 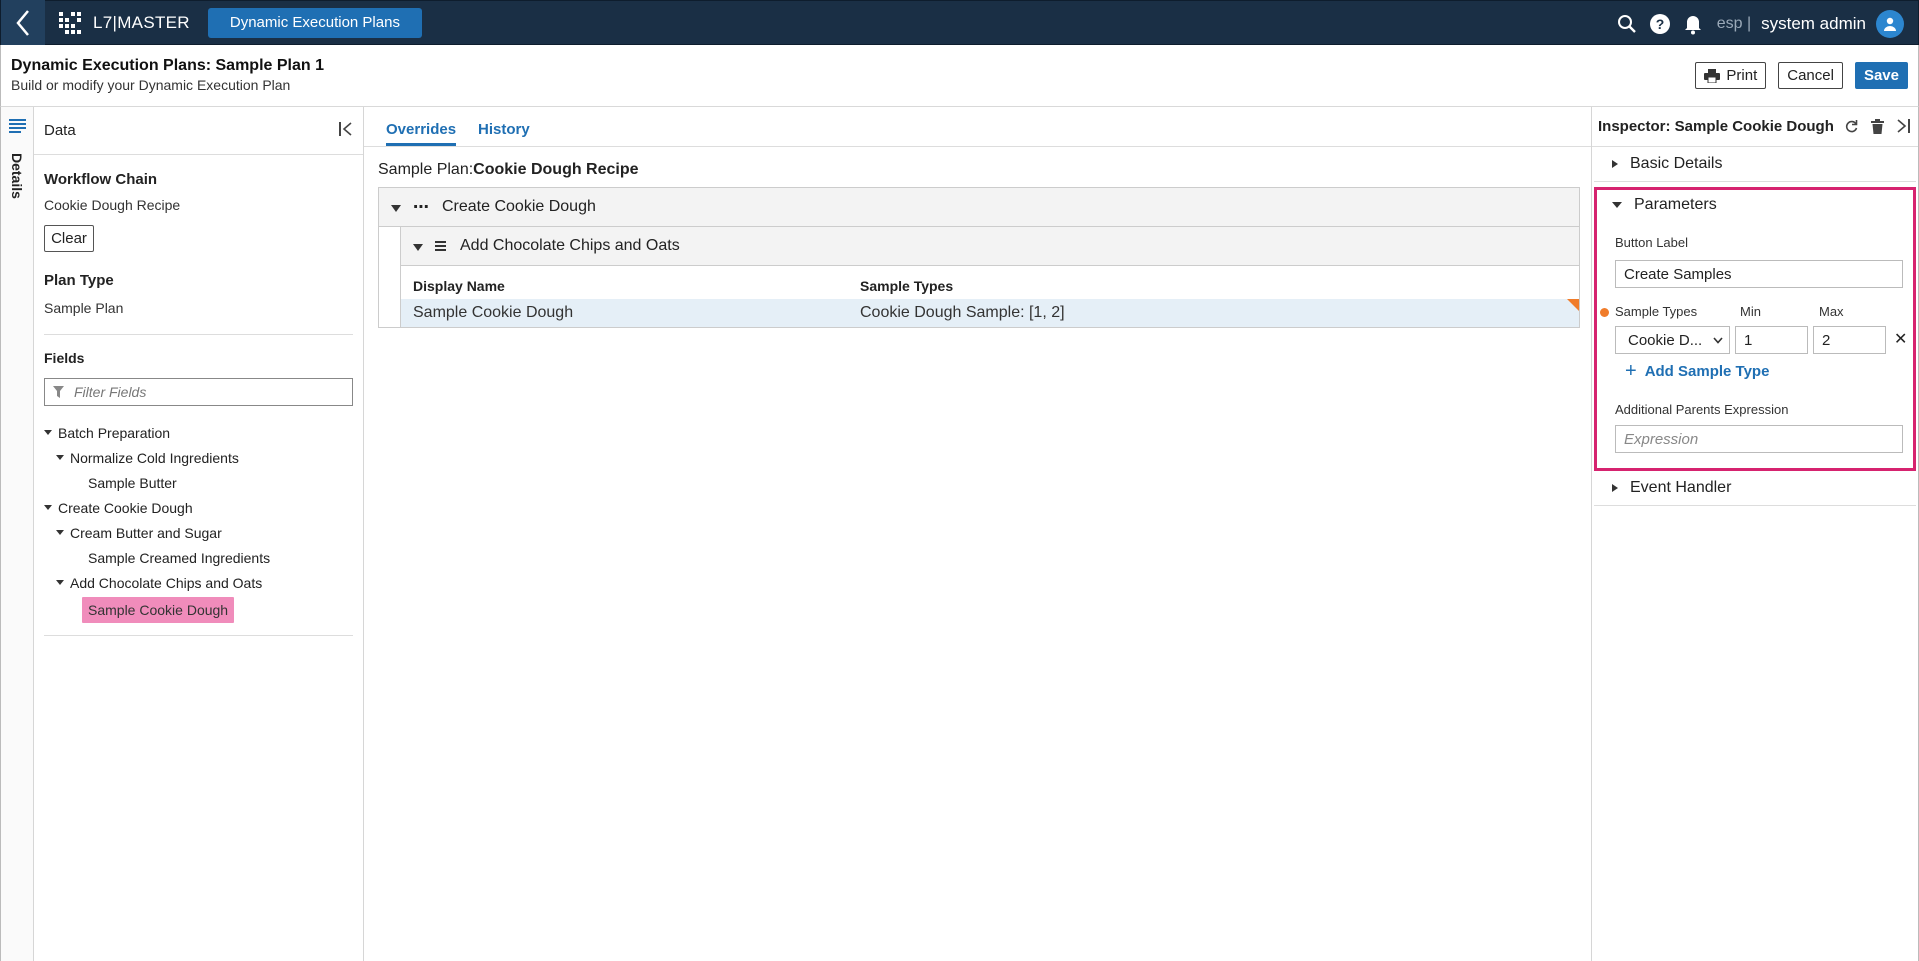 I want to click on app-logo: L7|MASTER, so click(x=124, y=22).